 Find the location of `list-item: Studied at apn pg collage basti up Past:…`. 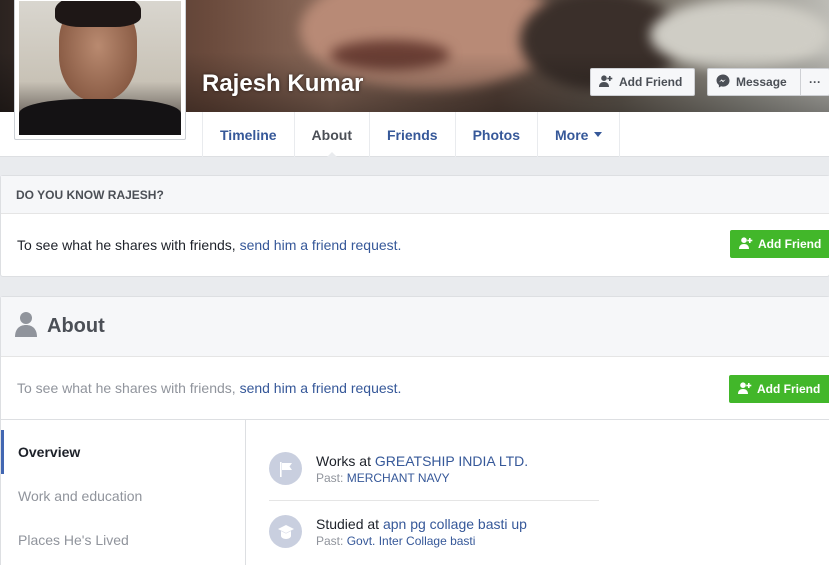

list-item: Studied at apn pg collage basti up Past:… is located at coordinates (434, 532).